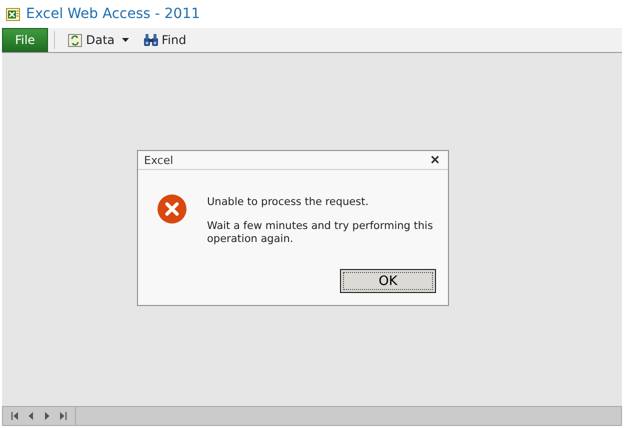 The width and height of the screenshot is (624, 428). I want to click on binoculars-icon, so click(150, 40).